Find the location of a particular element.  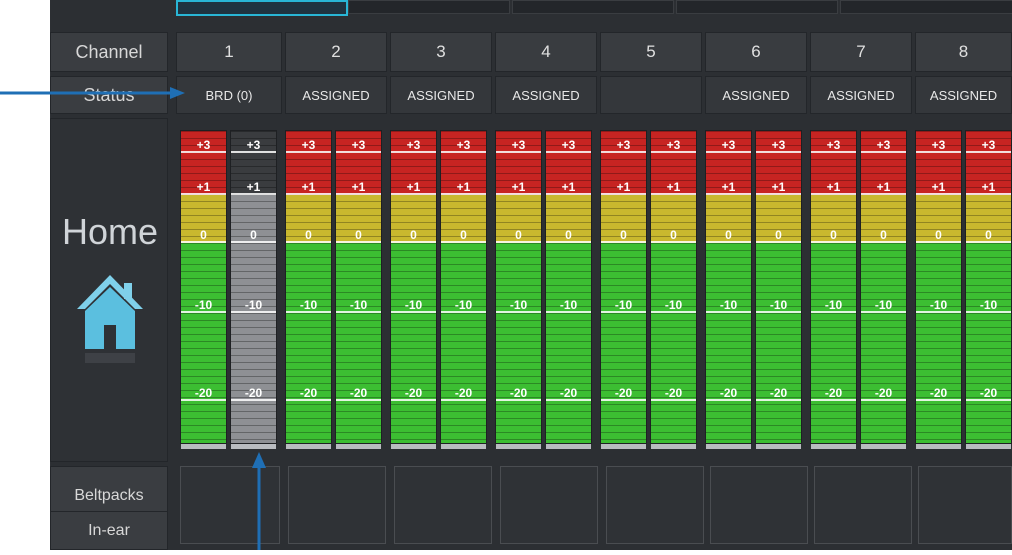

channel-number: 4 is located at coordinates (546, 51).